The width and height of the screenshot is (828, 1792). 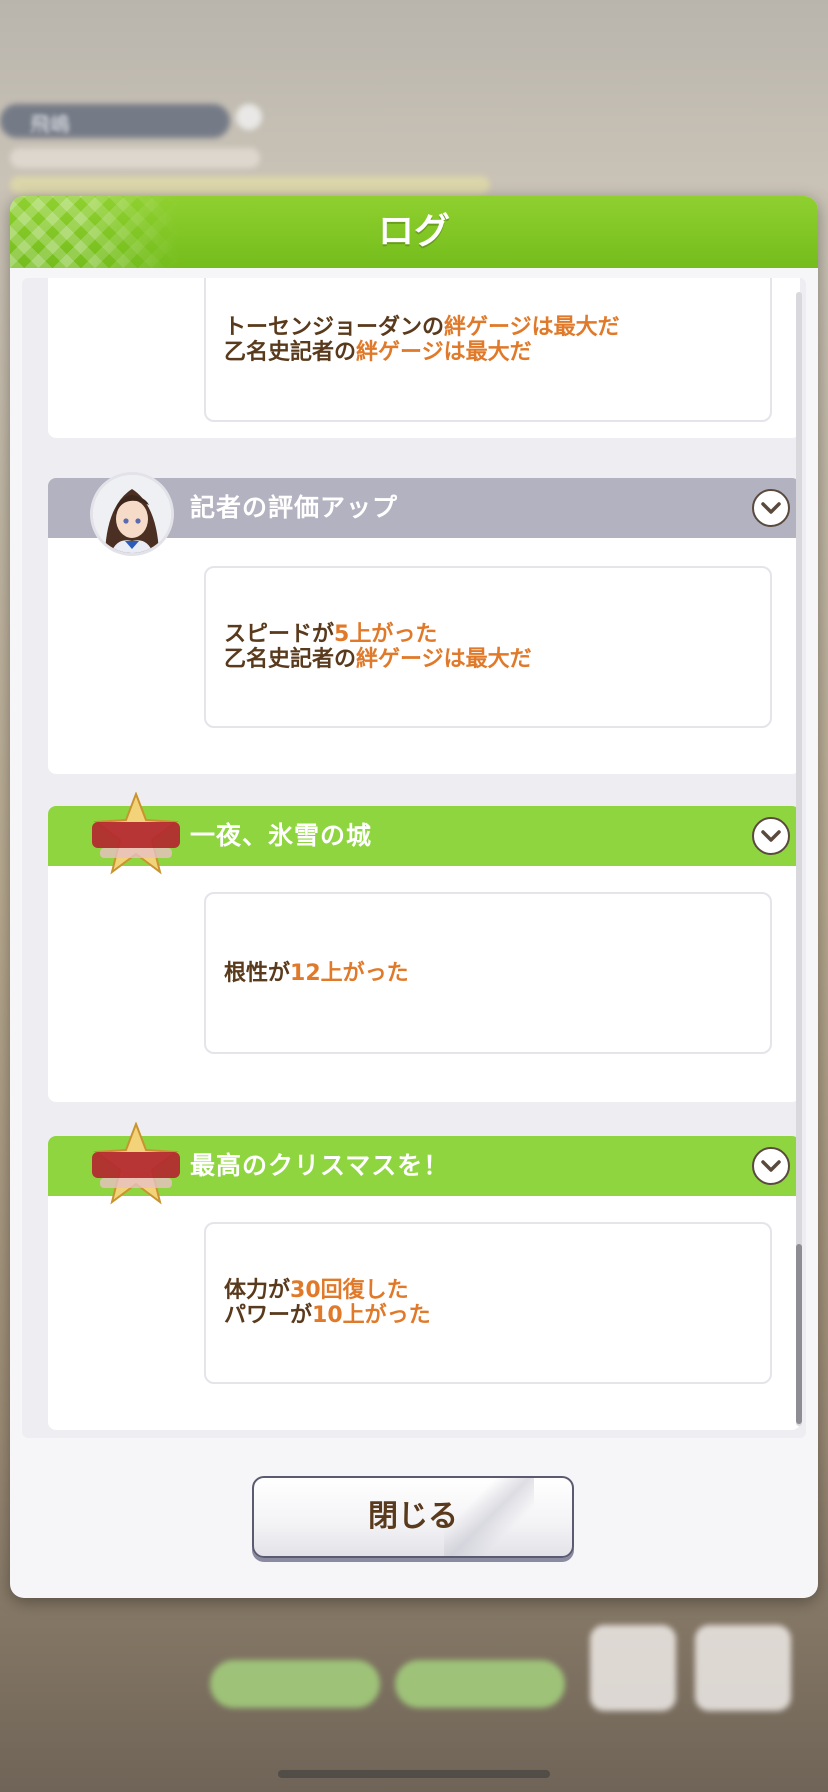 What do you see at coordinates (281, 835) in the screenshot?
I see `log-entry-title: 一夜、氷雪の城` at bounding box center [281, 835].